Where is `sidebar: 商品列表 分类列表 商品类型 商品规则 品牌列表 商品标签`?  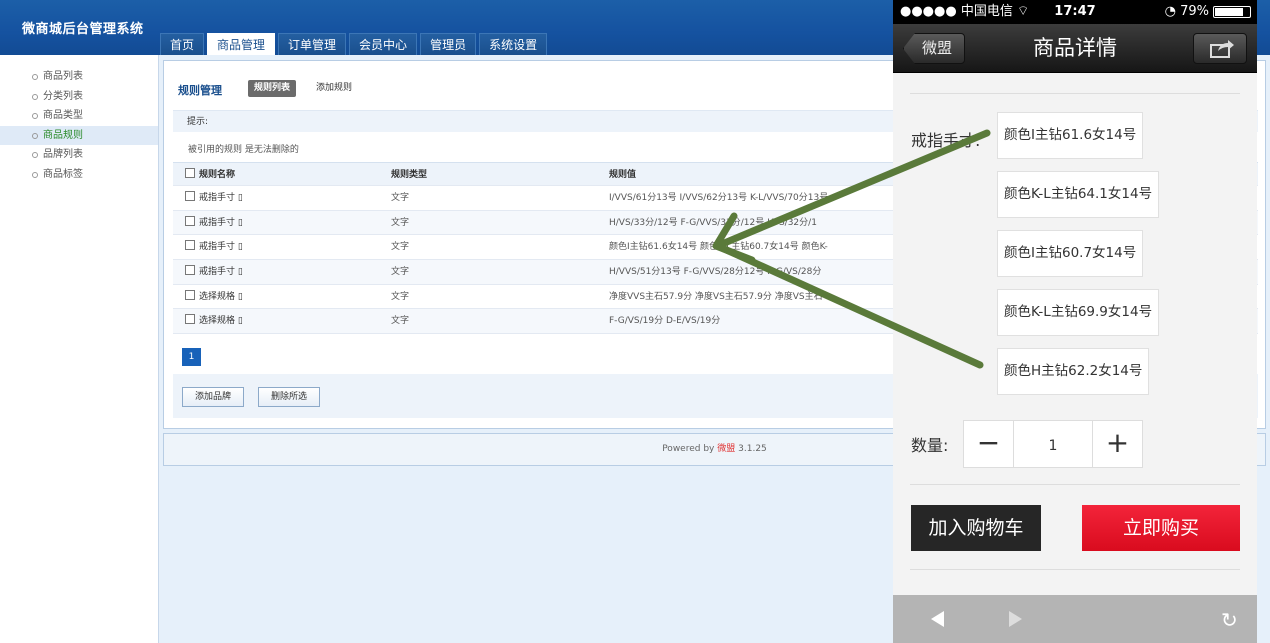 sidebar: 商品列表 分类列表 商品类型 商品规则 品牌列表 商品标签 is located at coordinates (79, 349).